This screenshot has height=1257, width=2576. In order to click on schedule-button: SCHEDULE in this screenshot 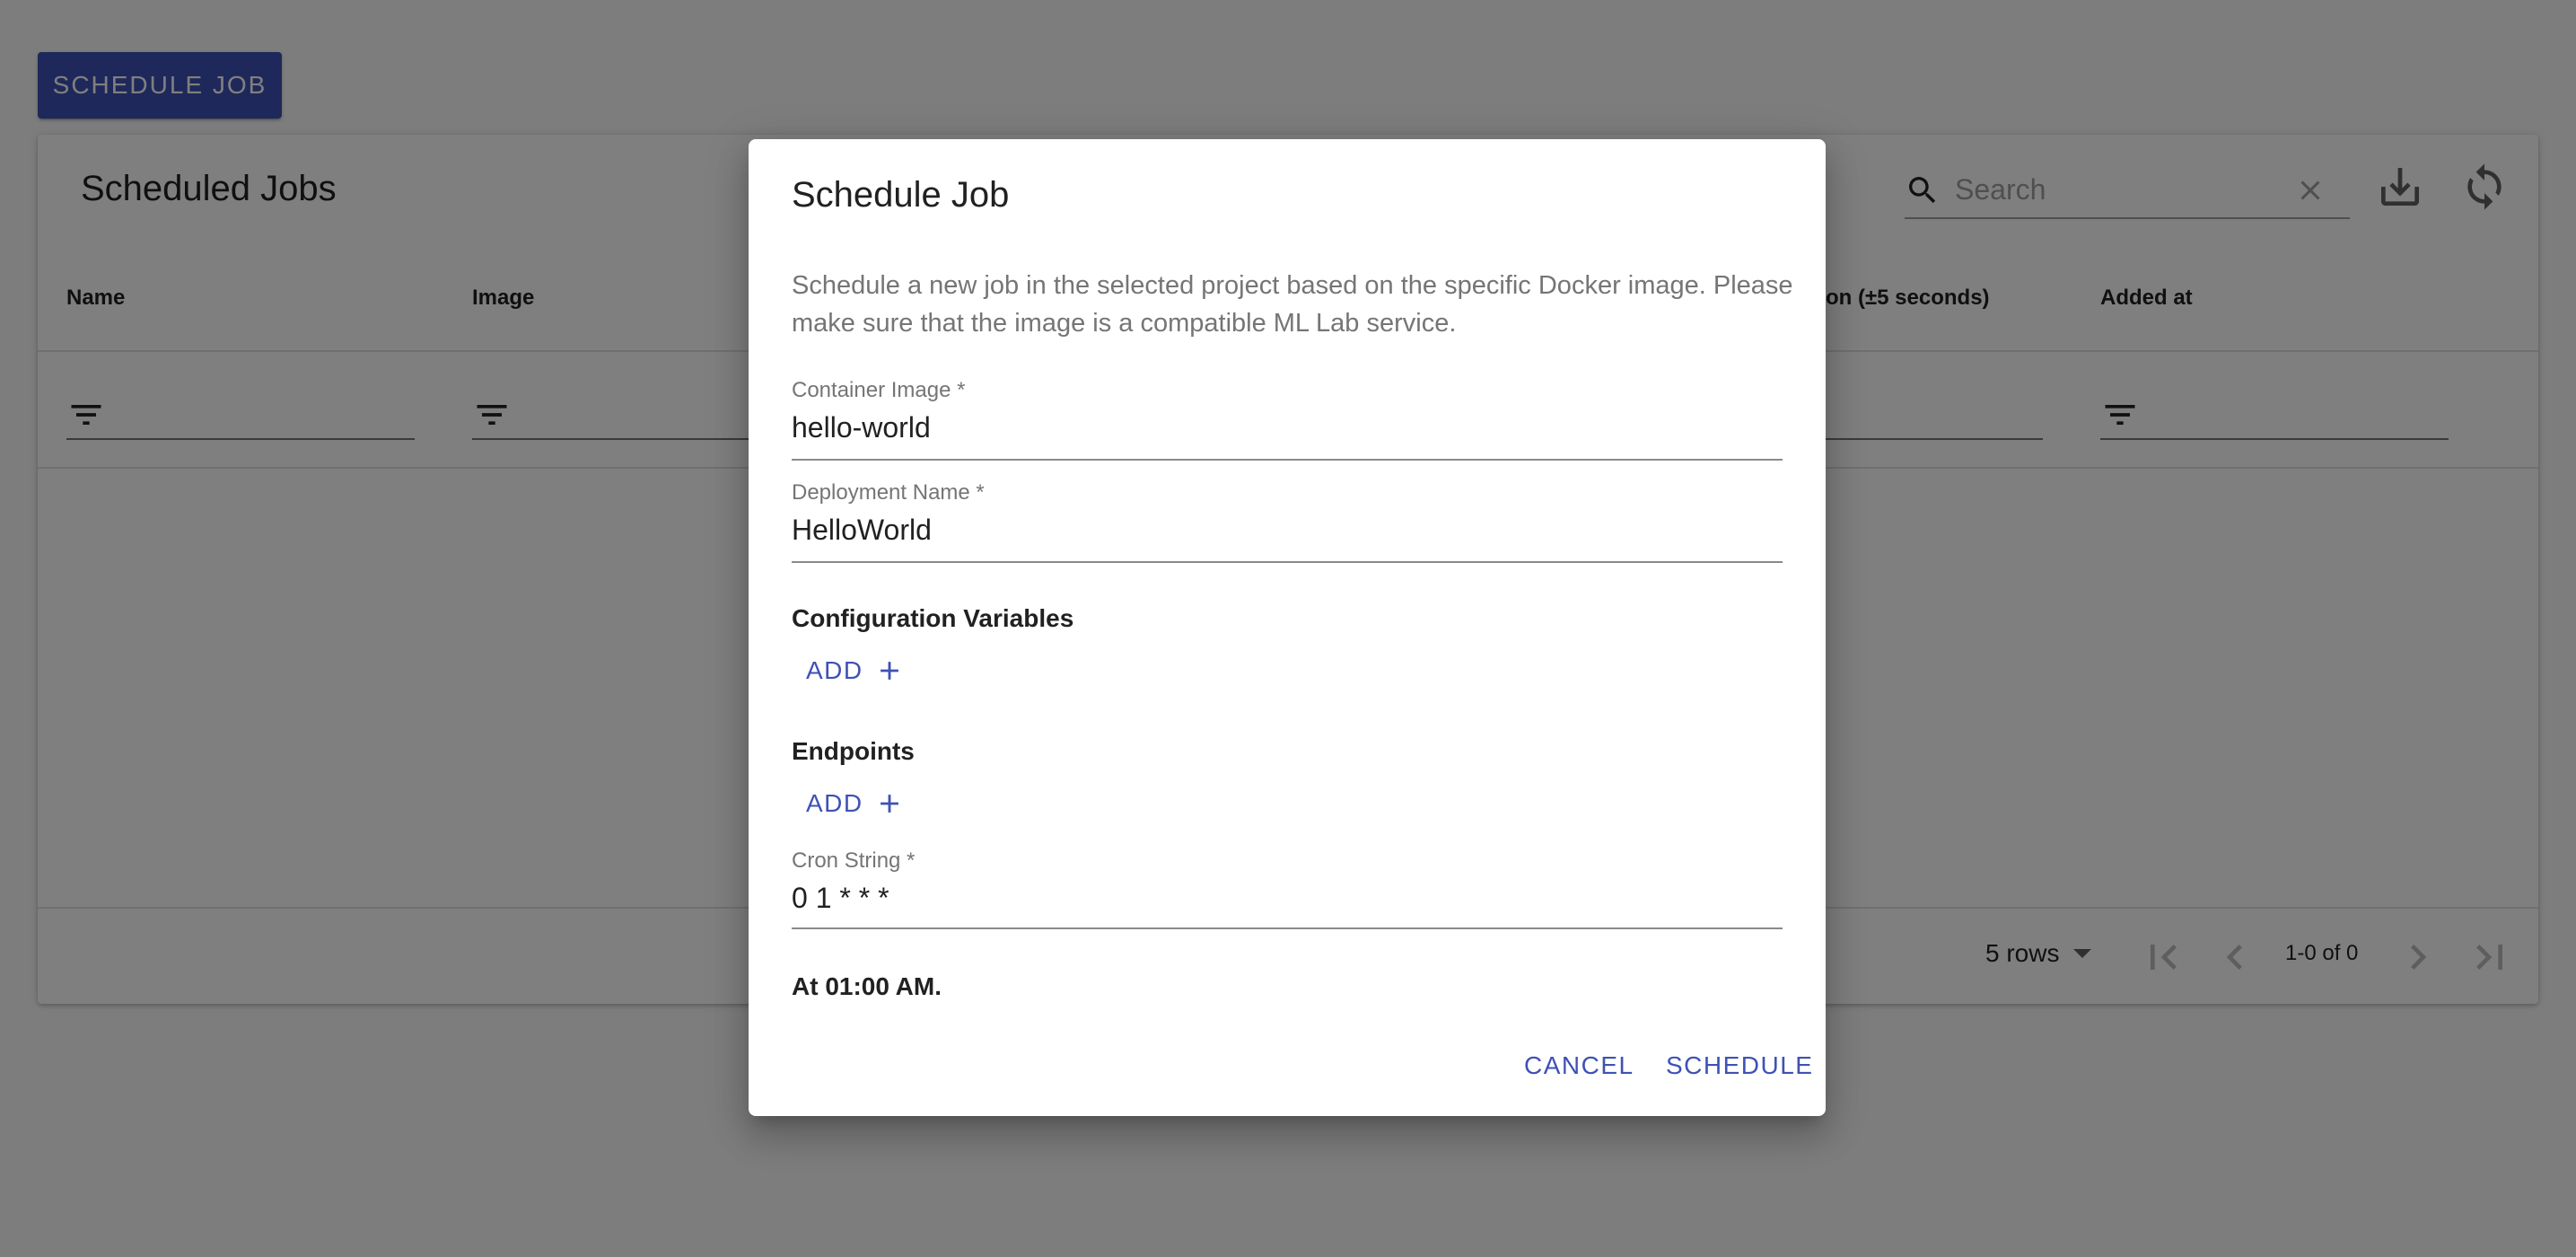, I will do `click(1739, 1066)`.